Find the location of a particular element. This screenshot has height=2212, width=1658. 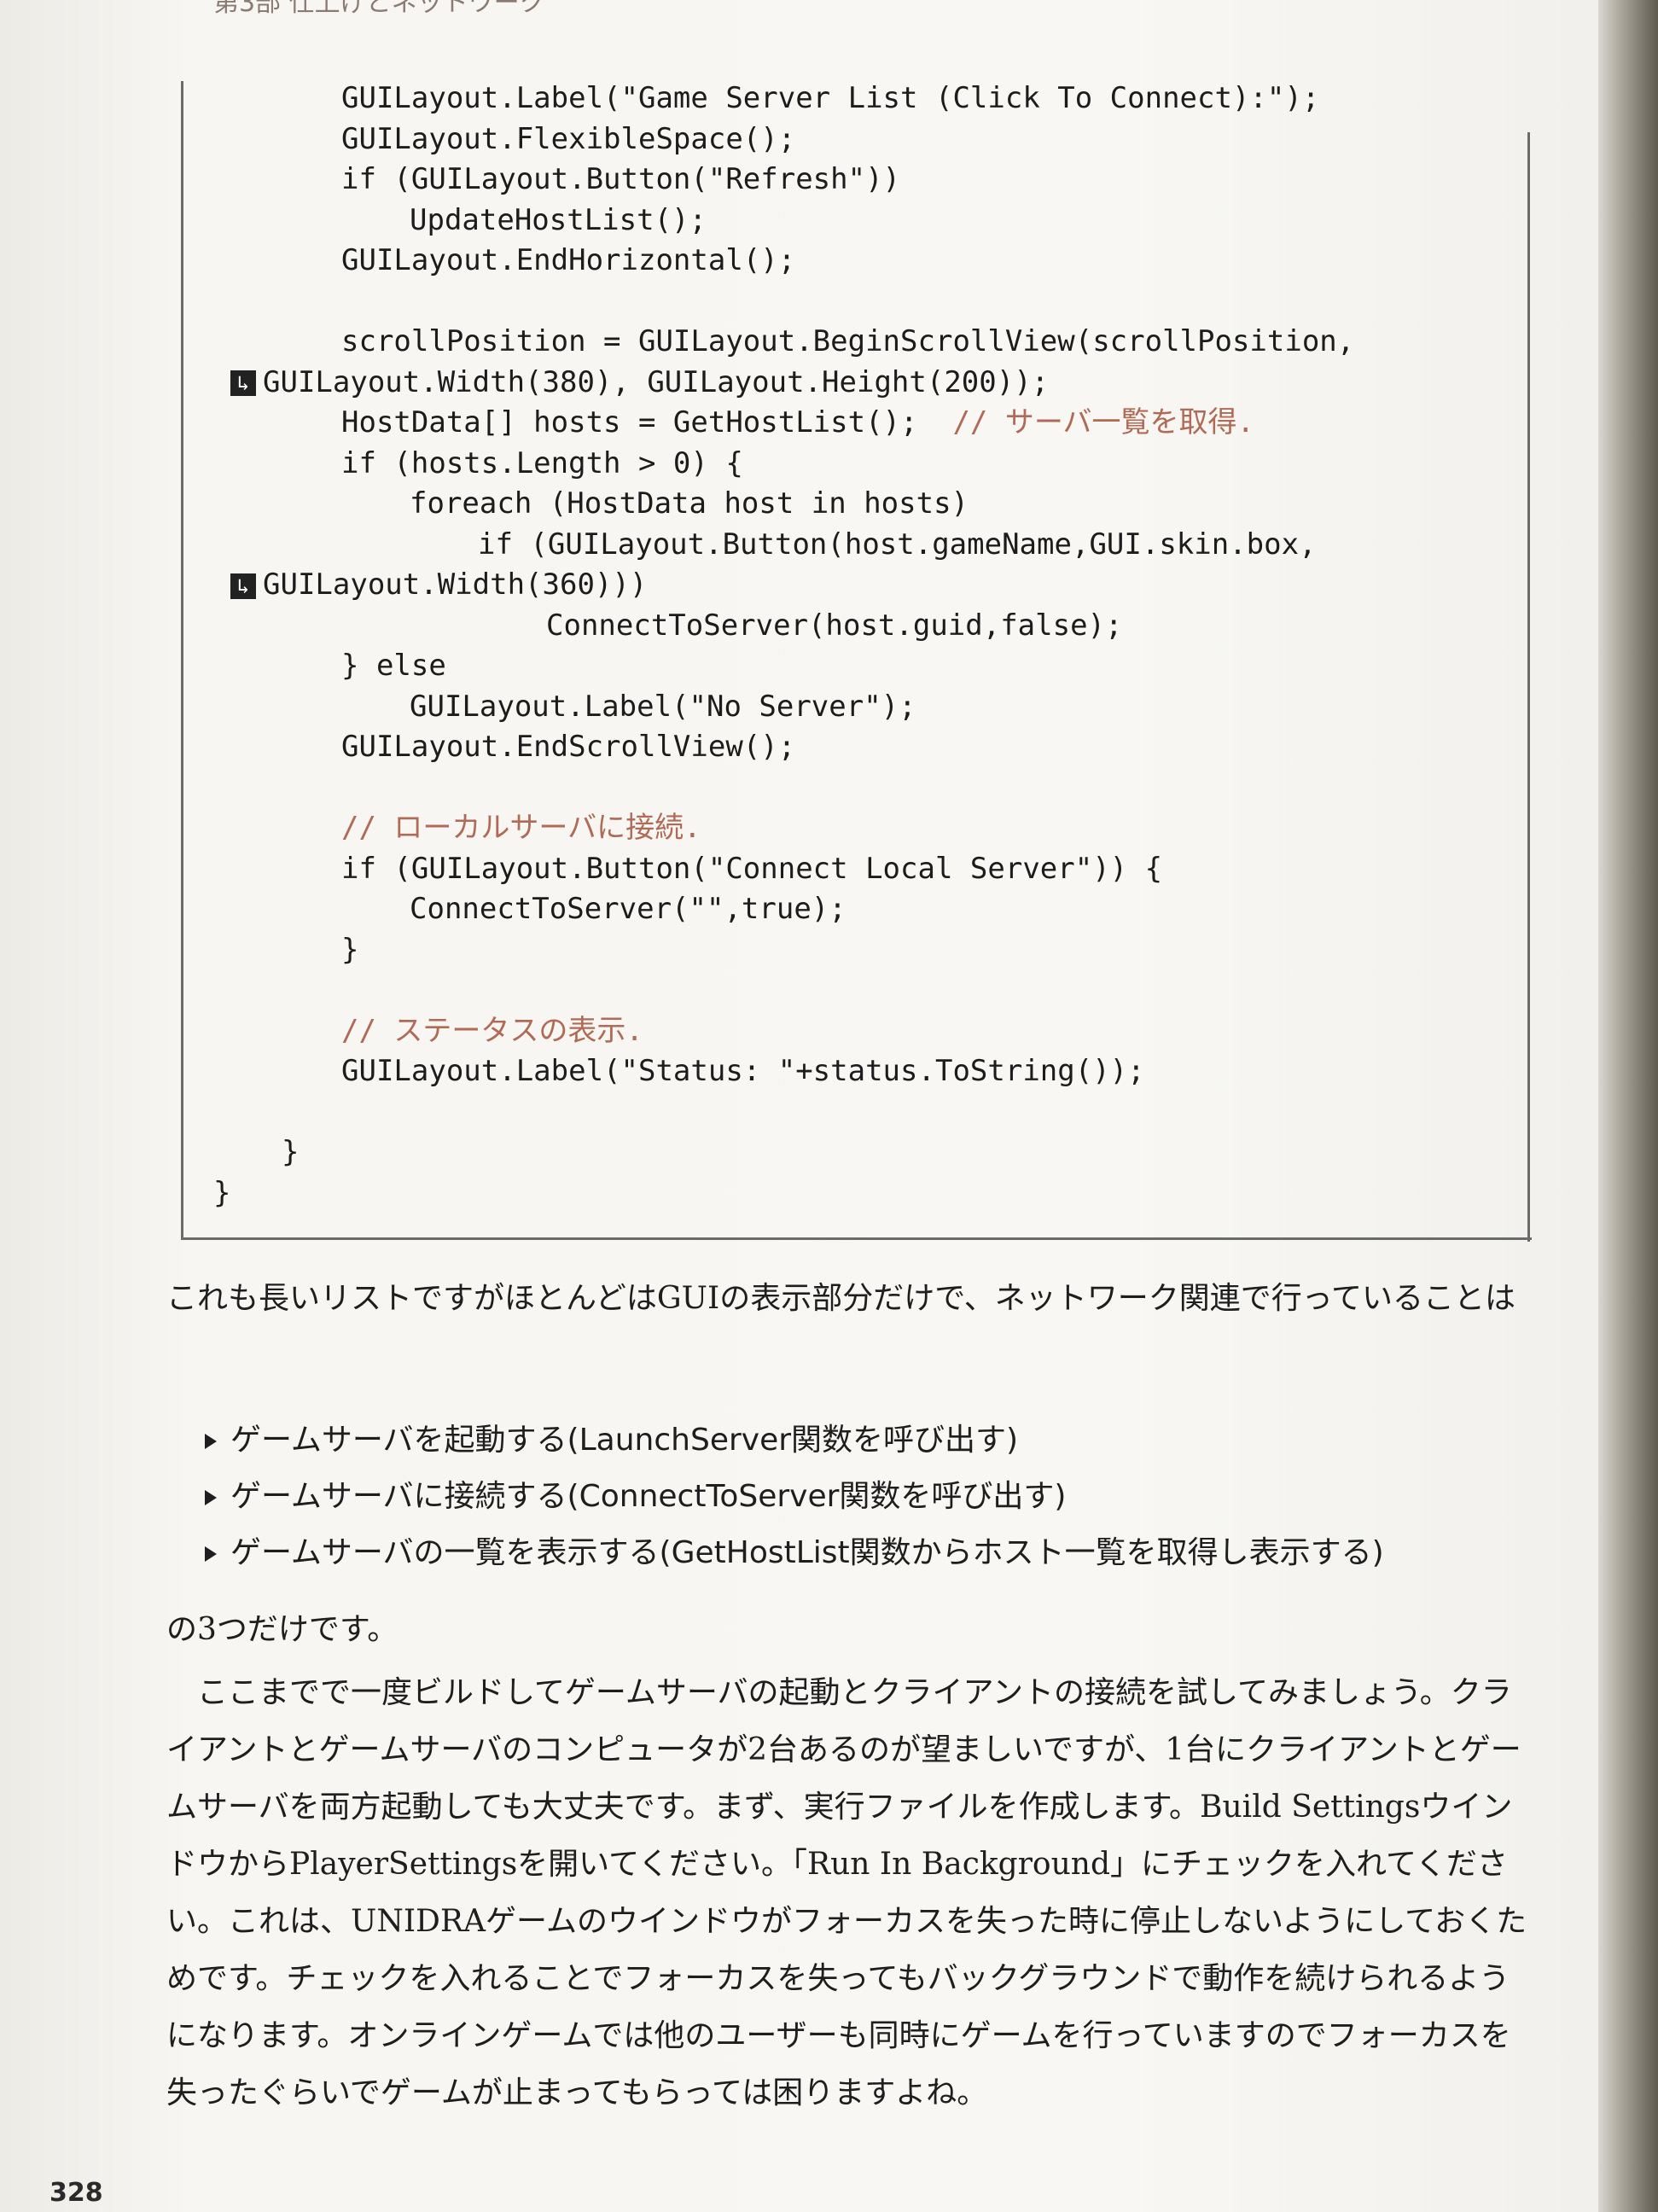

running-head: 第3部 仕上げとネットワーク is located at coordinates (392, 9).